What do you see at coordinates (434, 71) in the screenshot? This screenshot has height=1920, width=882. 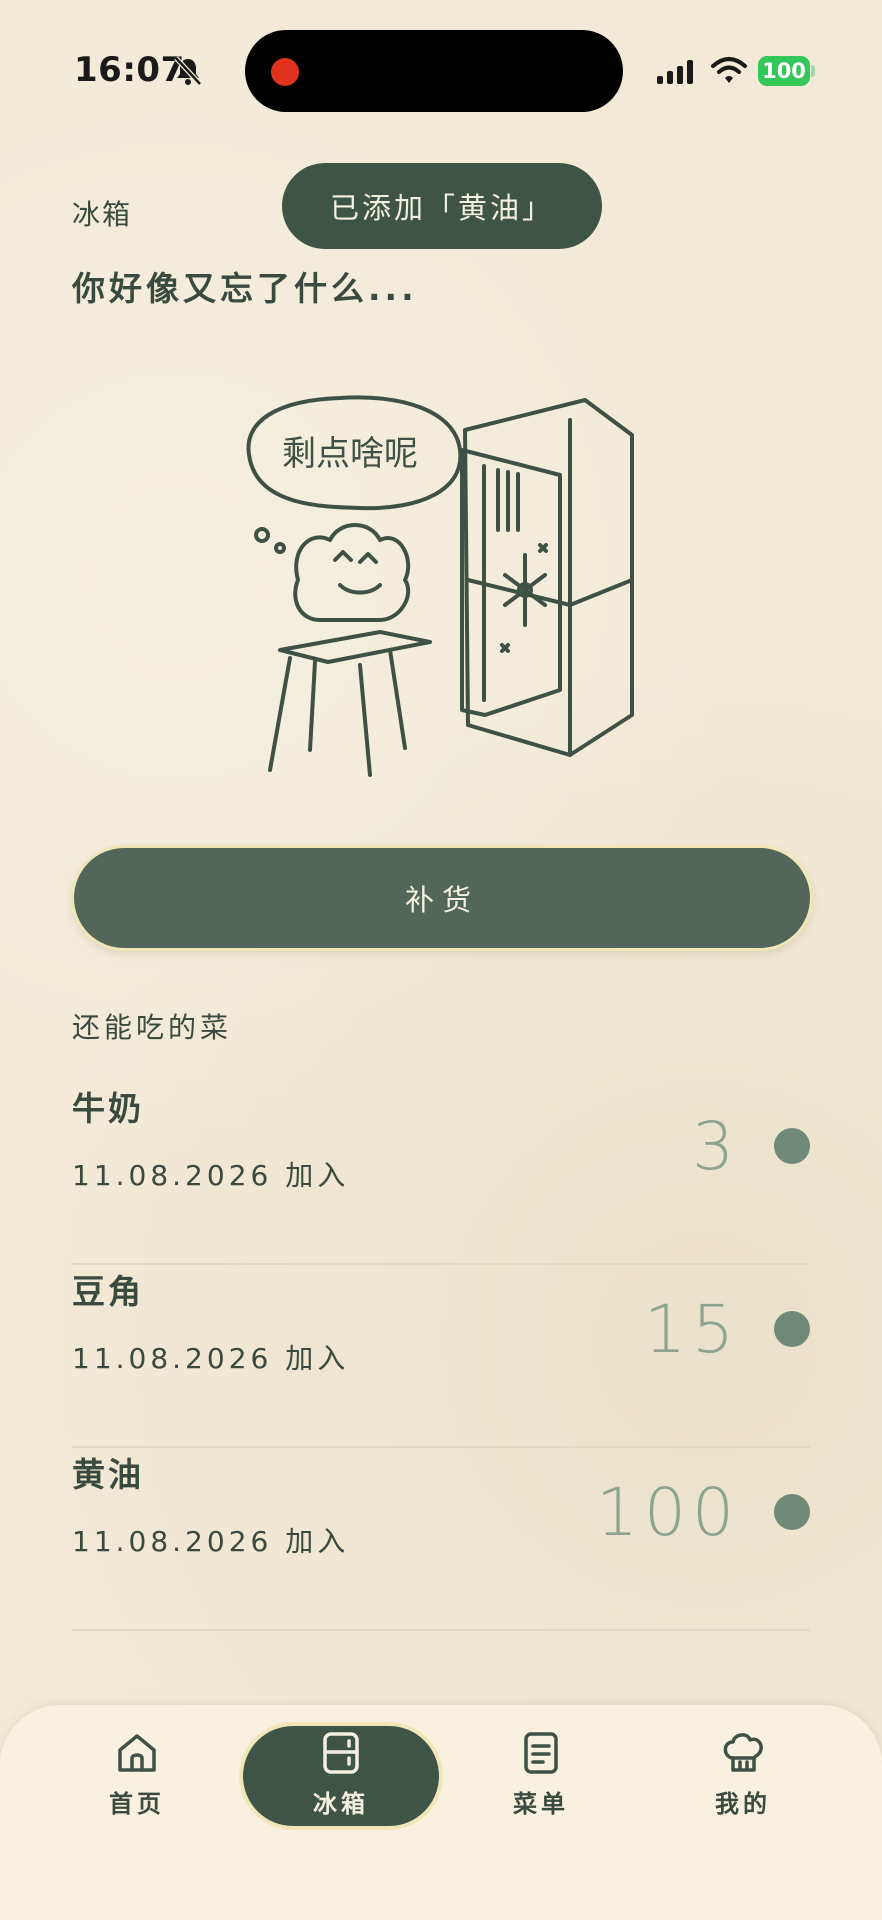 I see `dynamic-island` at bounding box center [434, 71].